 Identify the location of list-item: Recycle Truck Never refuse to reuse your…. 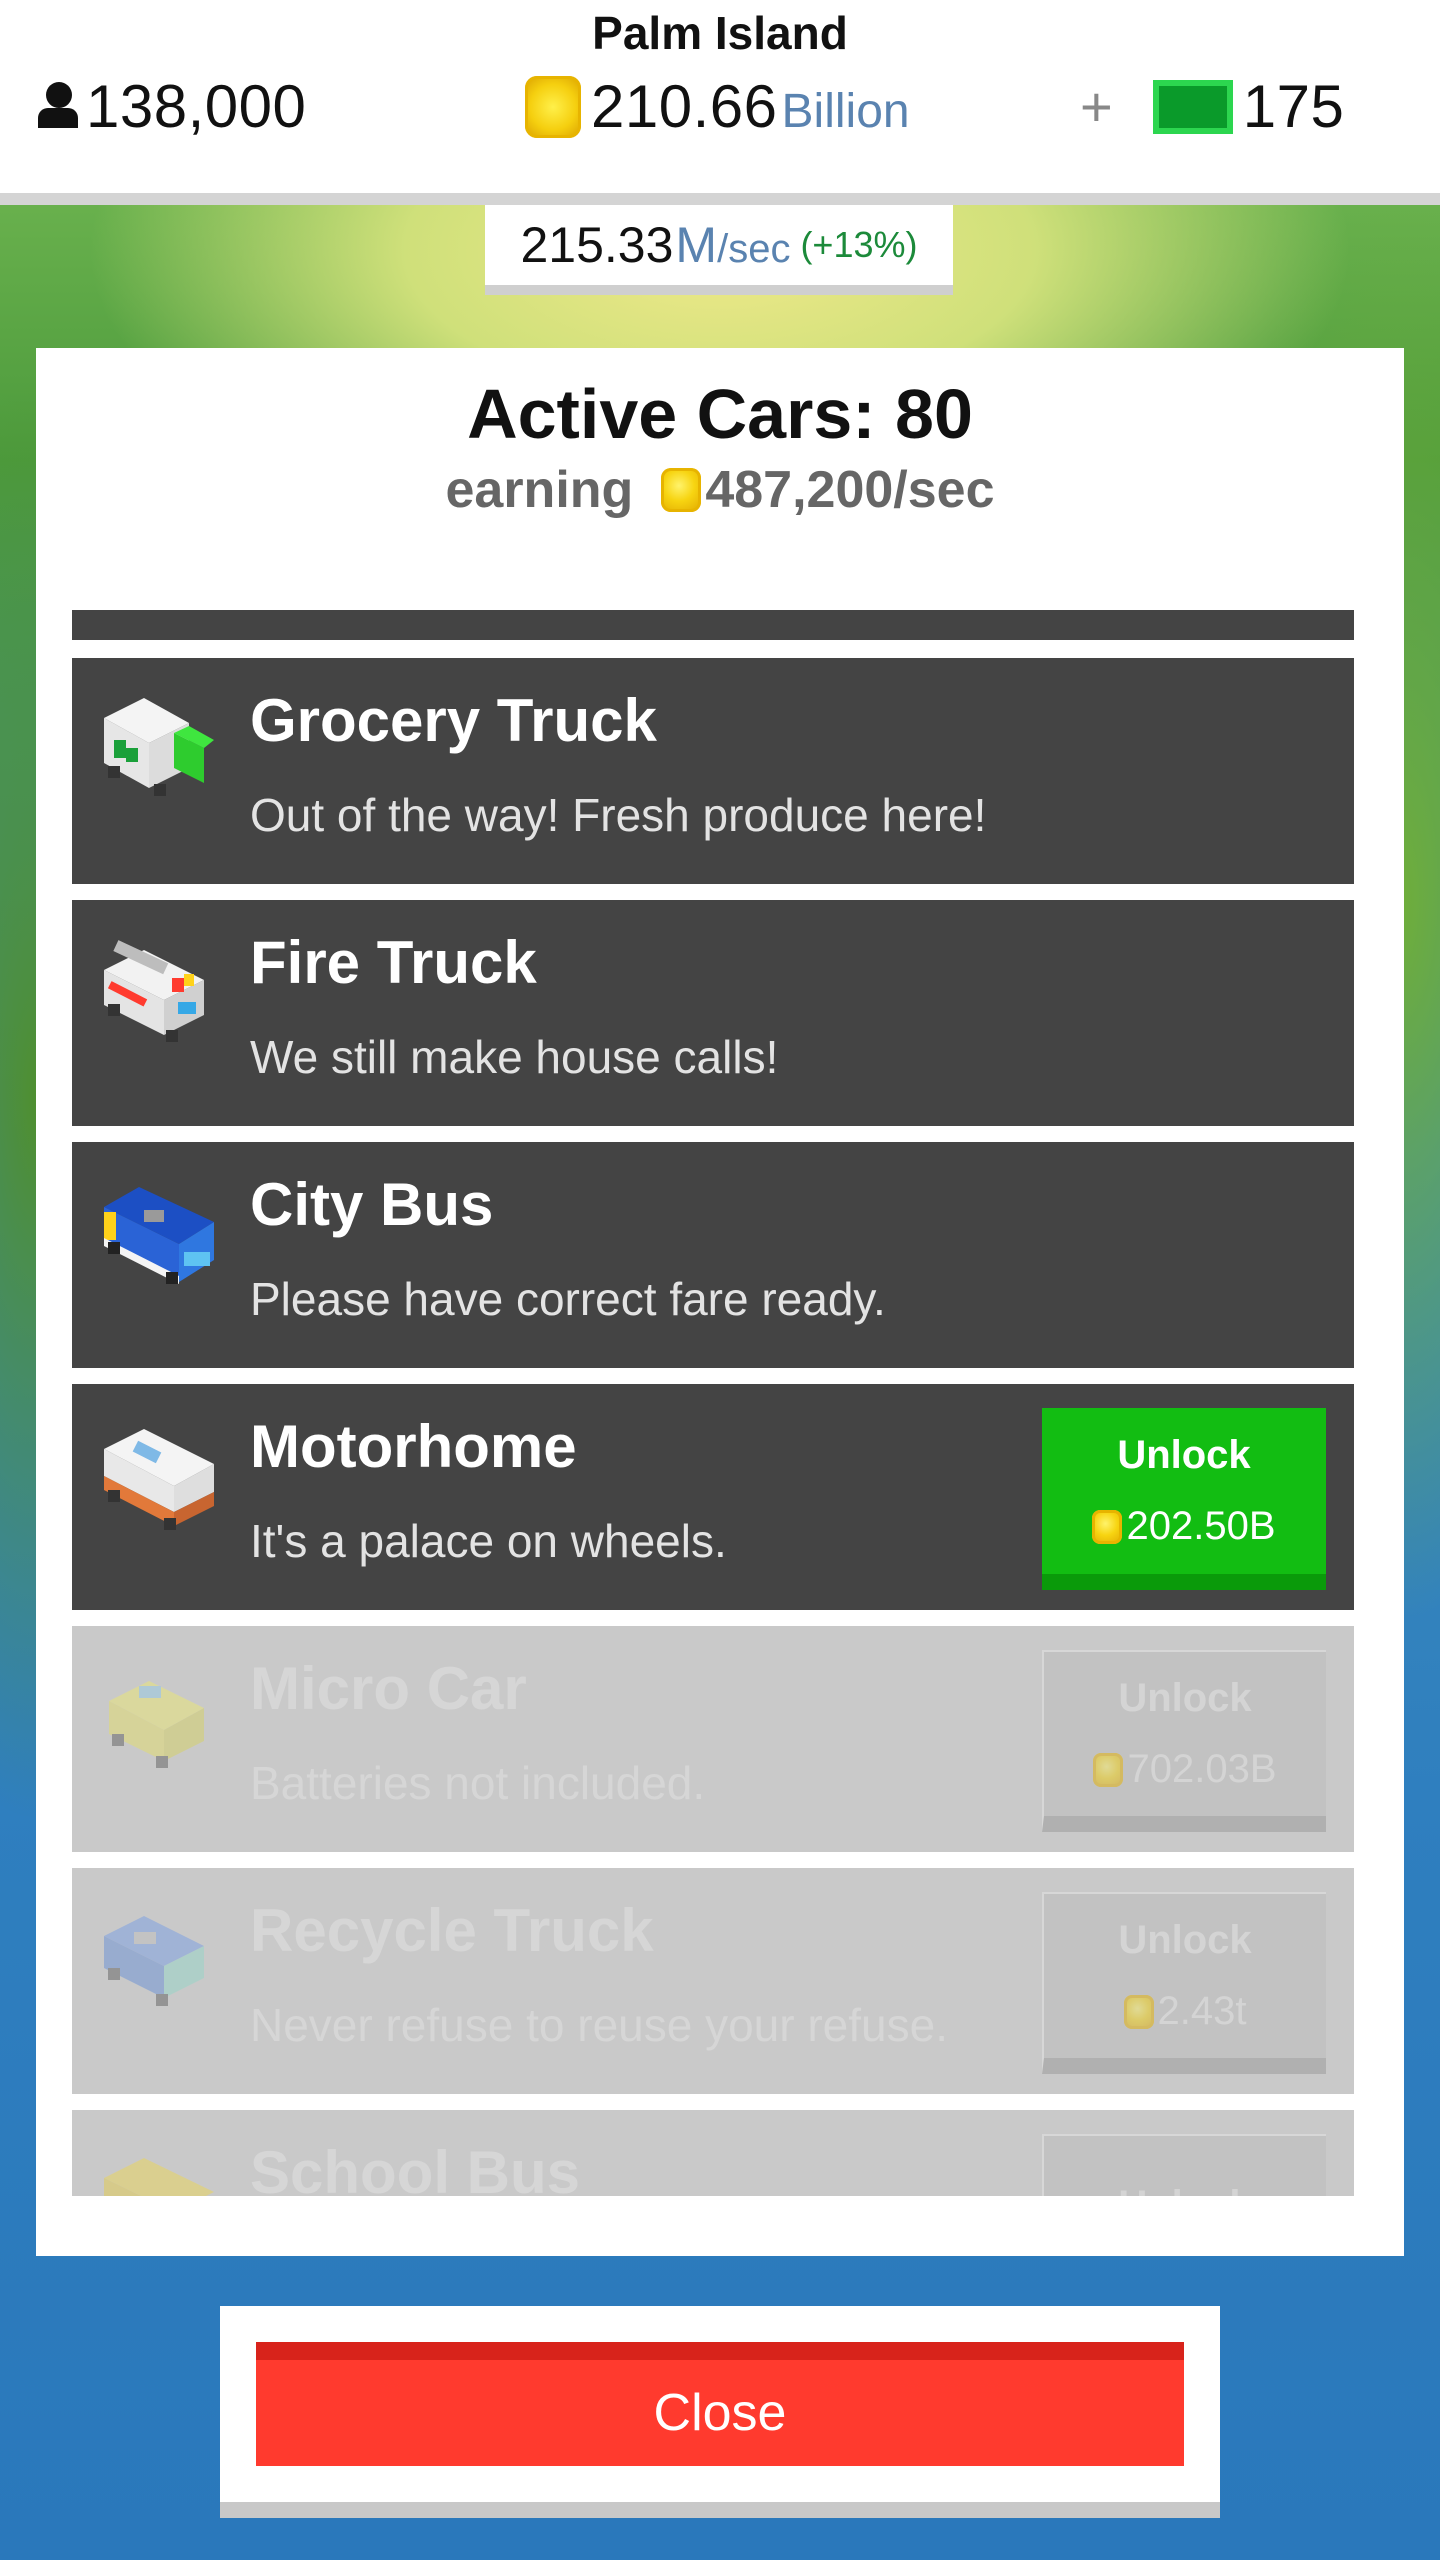
(713, 1981).